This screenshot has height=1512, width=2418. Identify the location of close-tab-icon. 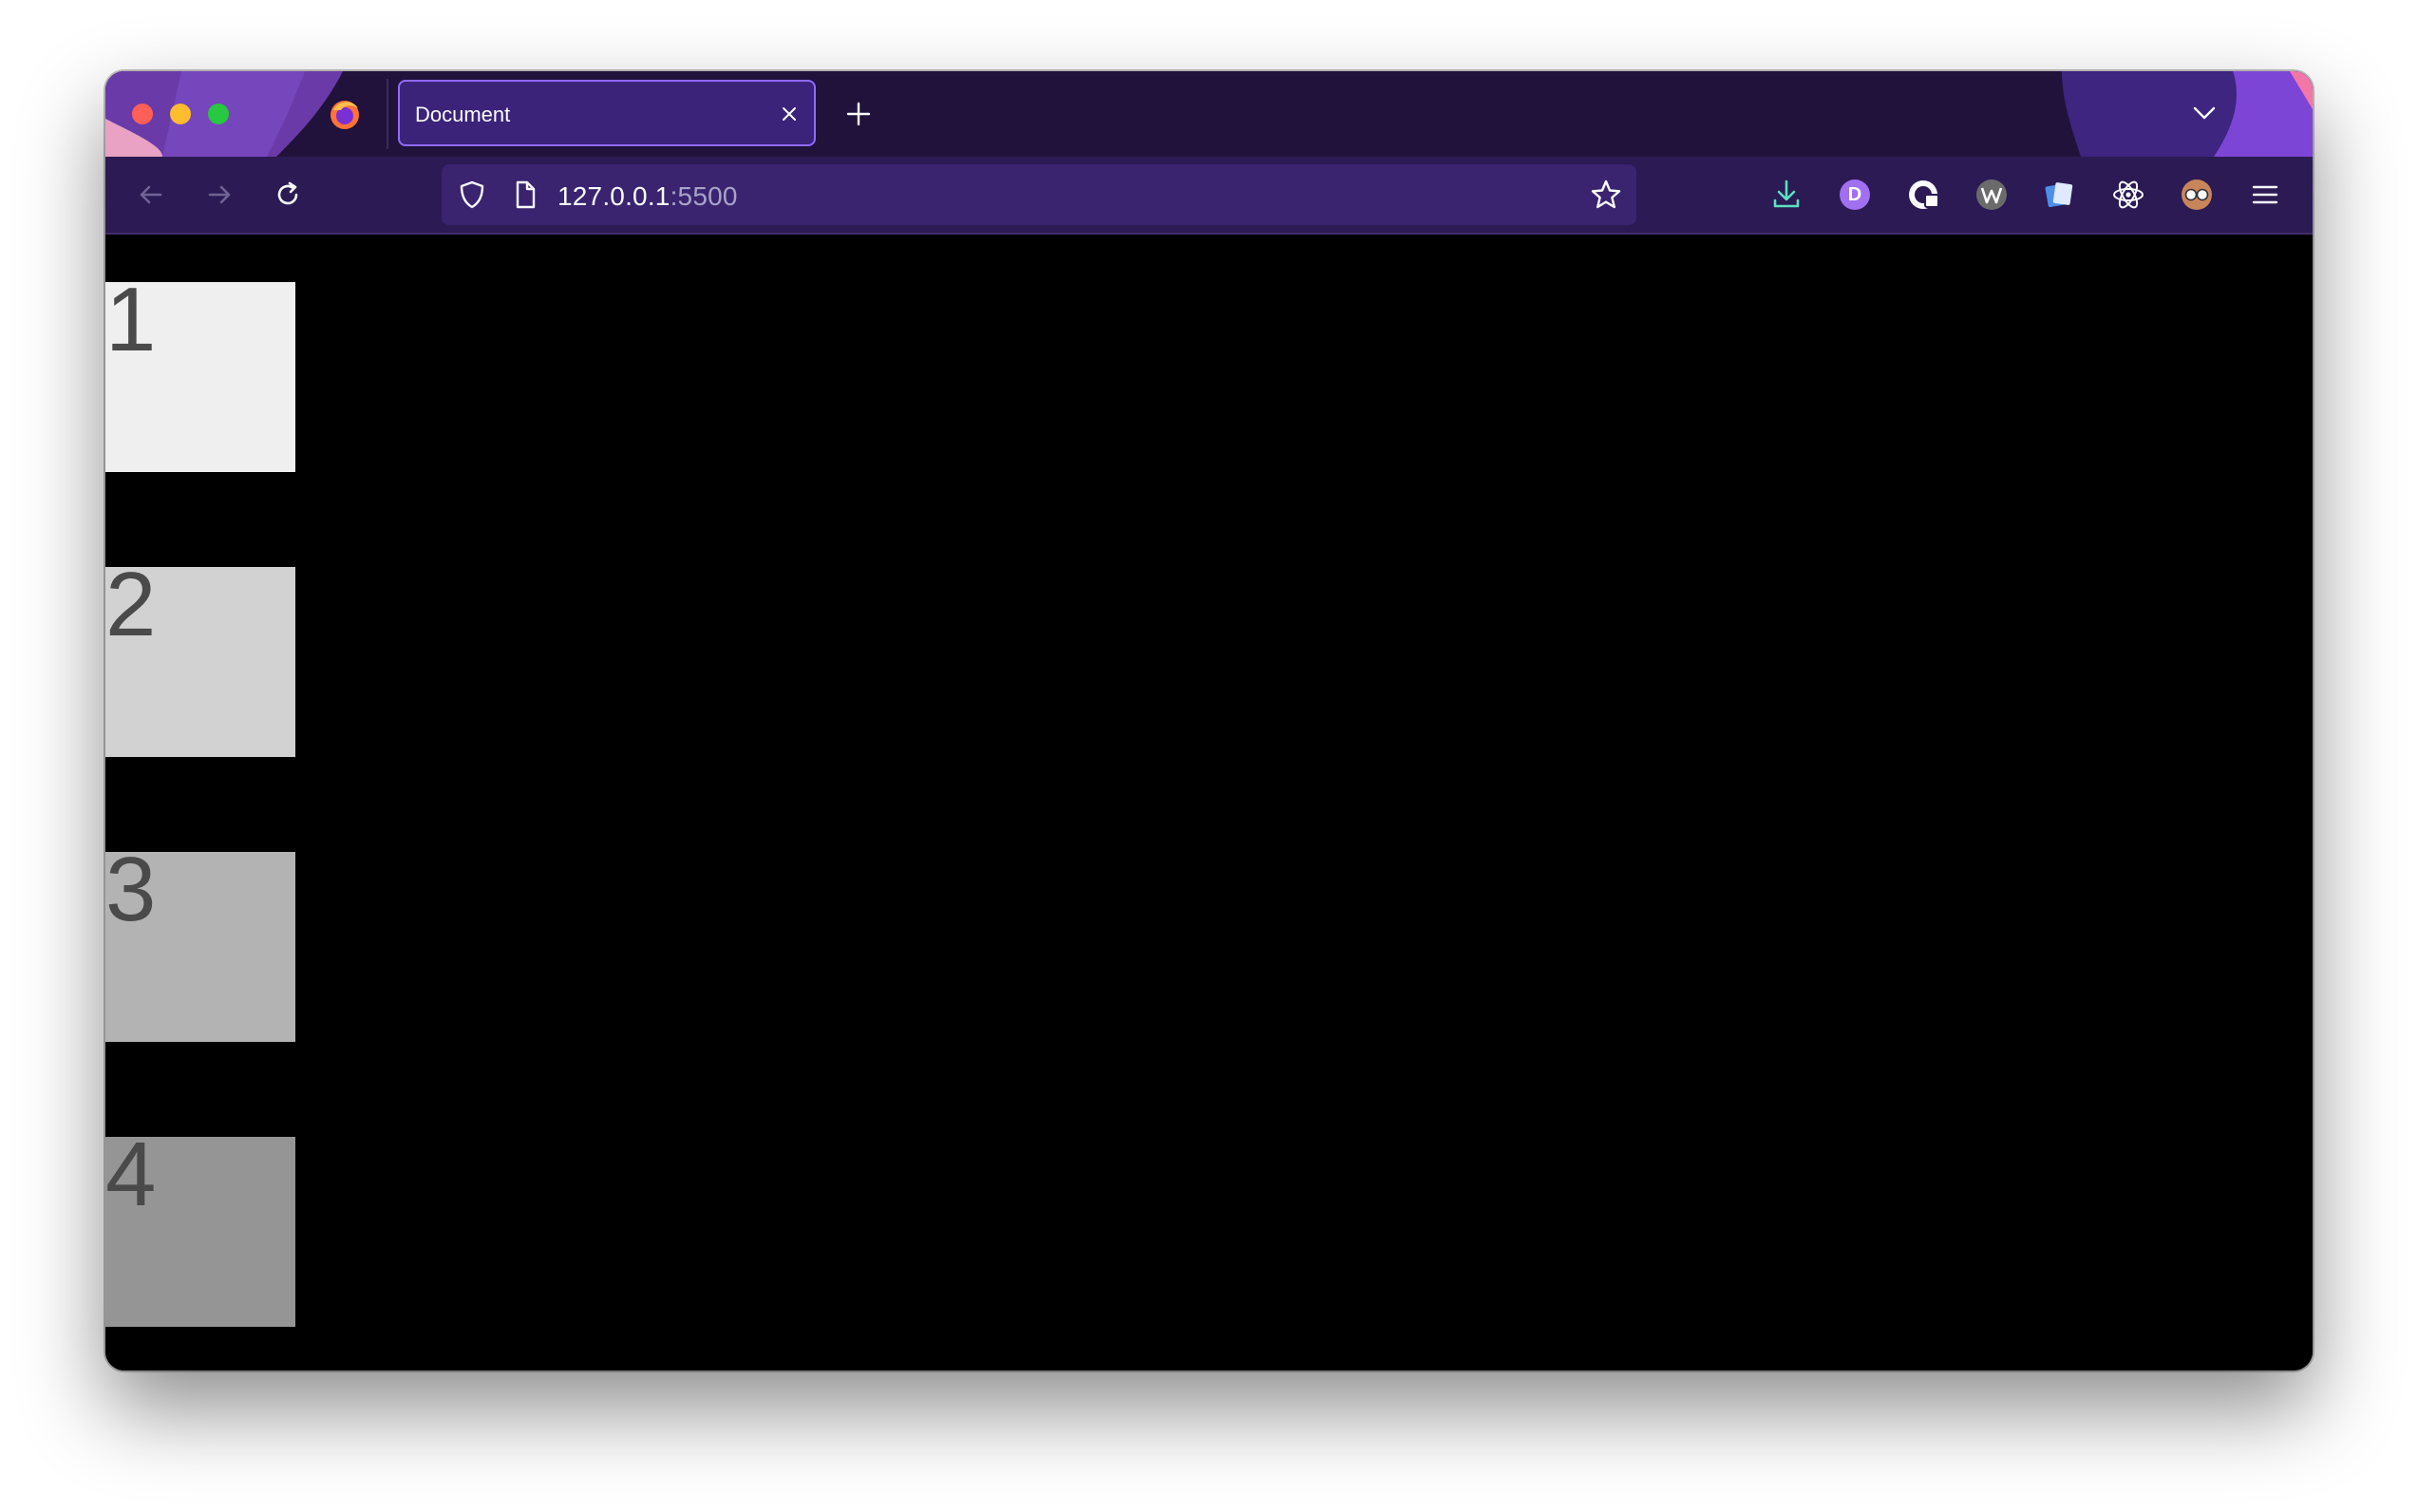
(790, 114).